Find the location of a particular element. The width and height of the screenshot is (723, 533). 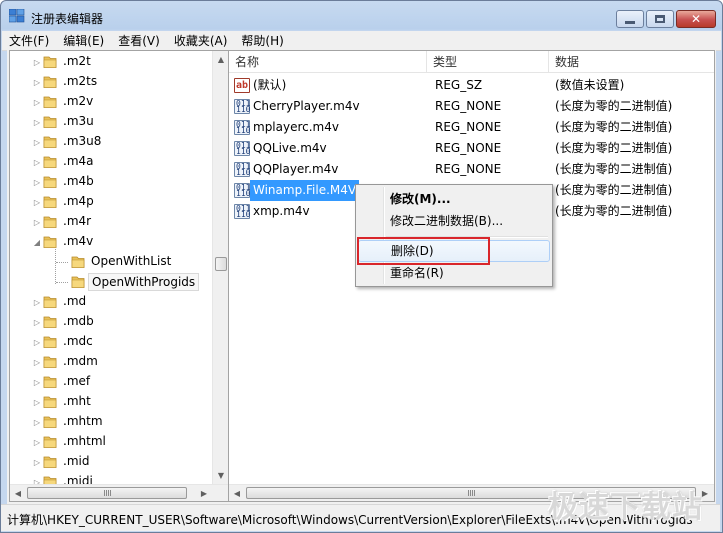

menu-help: 帮助(H) is located at coordinates (262, 41).